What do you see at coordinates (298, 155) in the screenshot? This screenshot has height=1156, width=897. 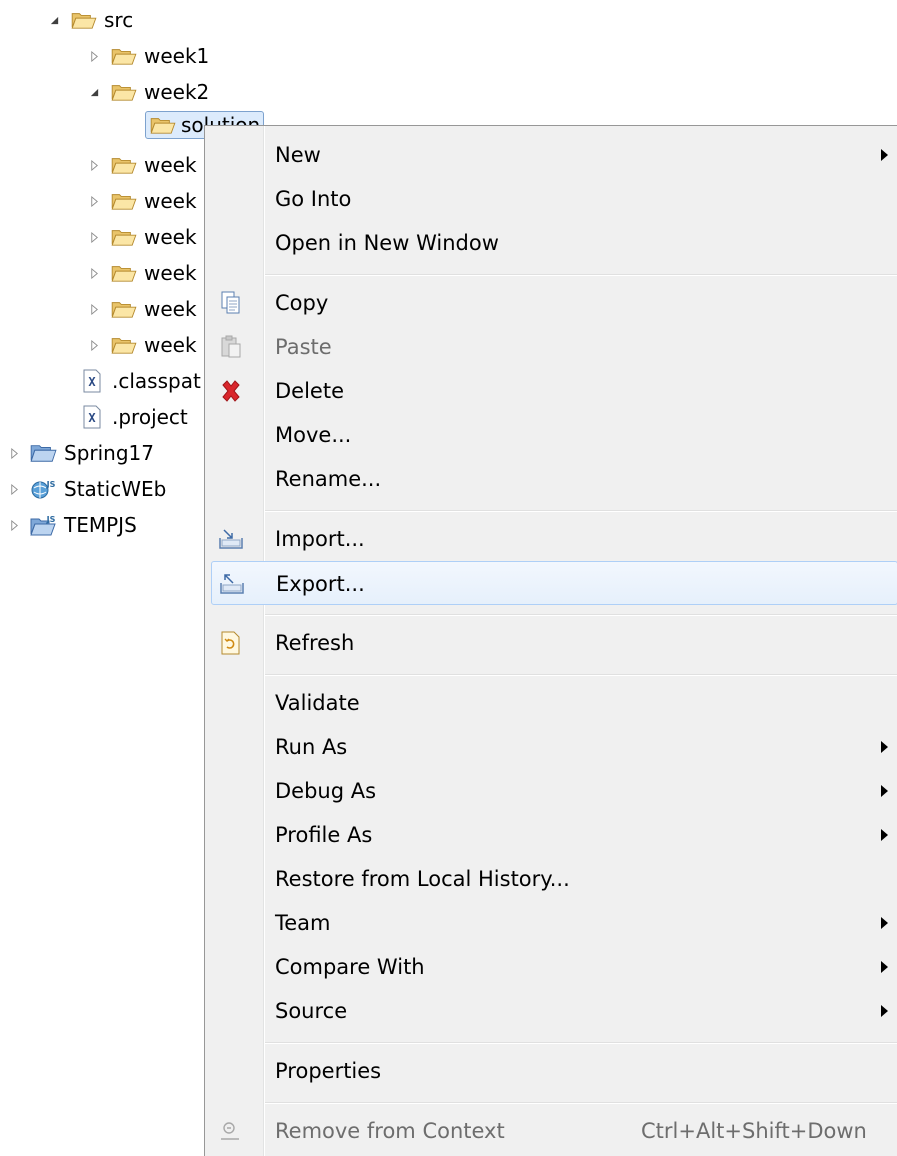 I see `menu-item-label: New` at bounding box center [298, 155].